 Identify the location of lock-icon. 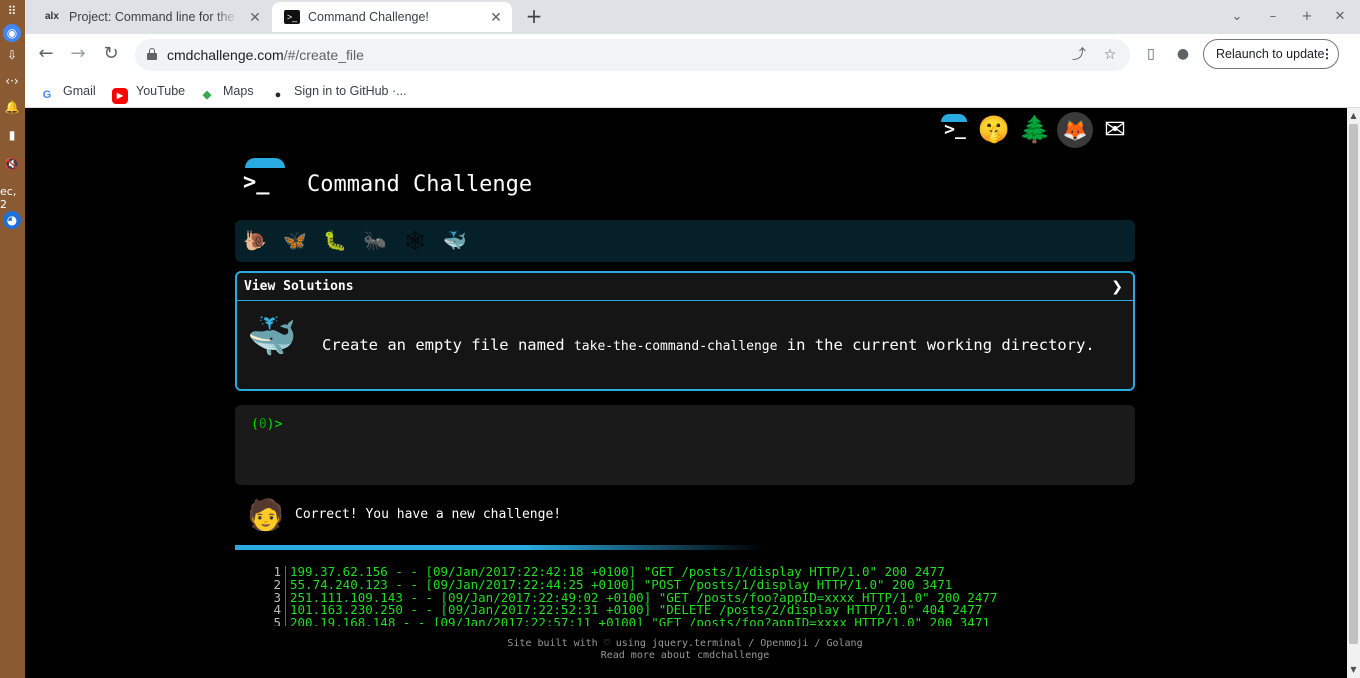
(152, 54).